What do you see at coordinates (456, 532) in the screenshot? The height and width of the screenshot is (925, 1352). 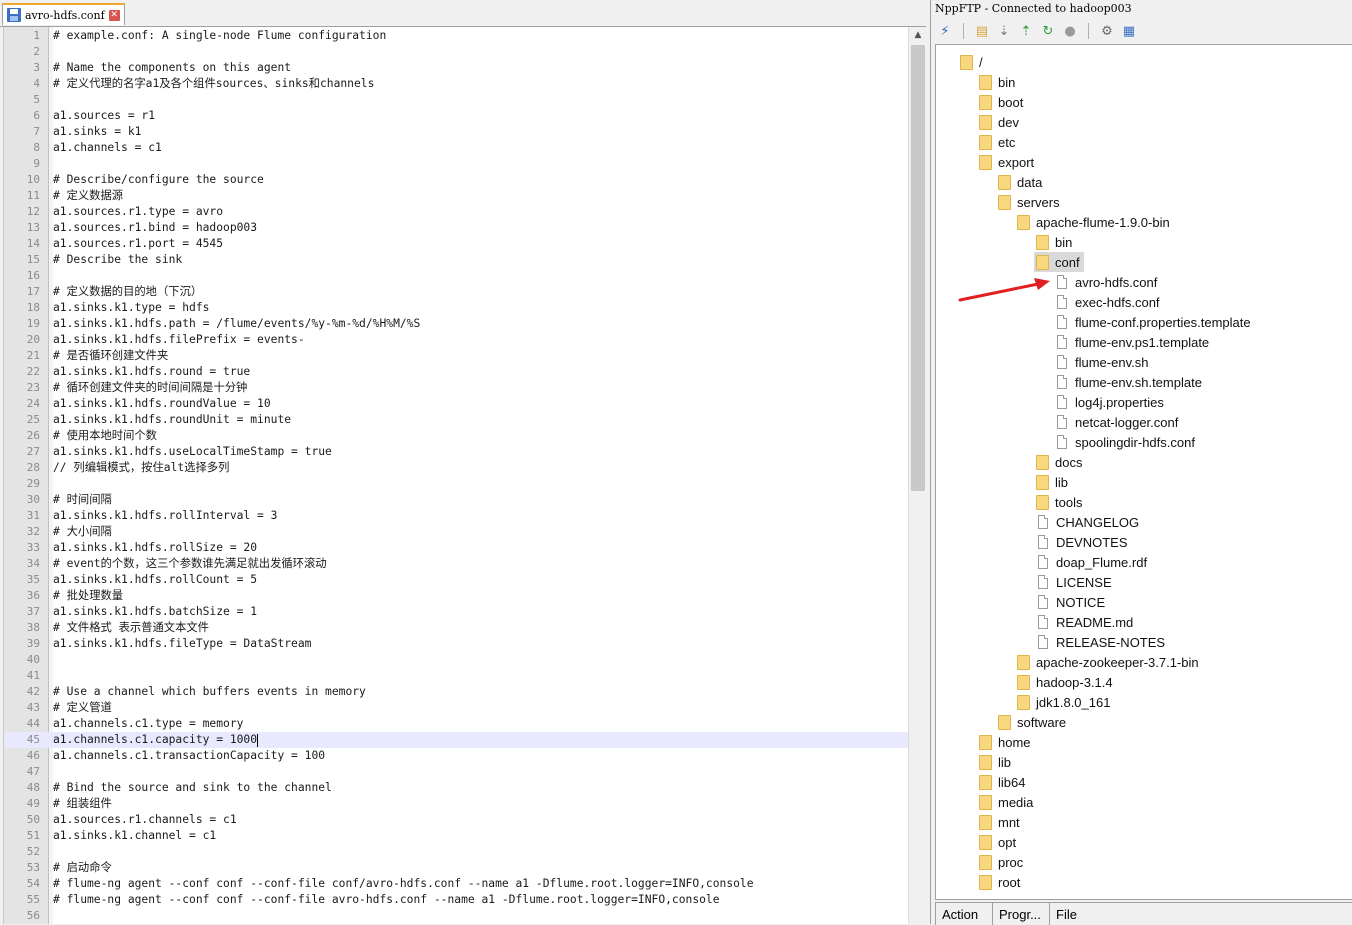 I see `code-line: 32 # 大小间隔` at bounding box center [456, 532].